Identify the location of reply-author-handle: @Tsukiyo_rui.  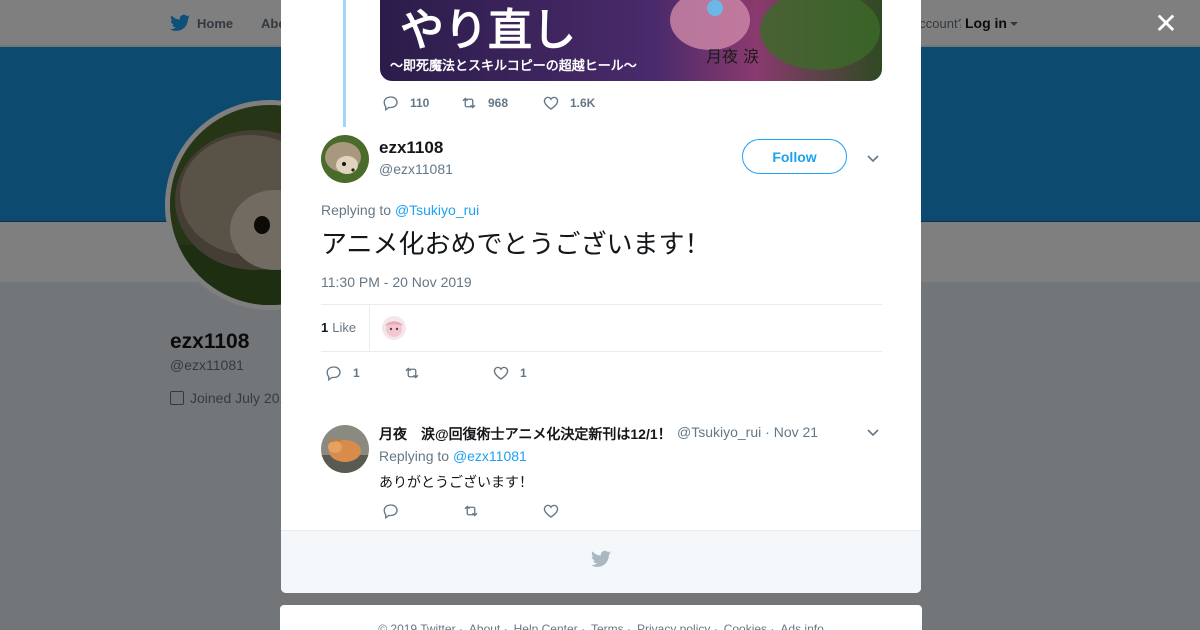
(719, 432).